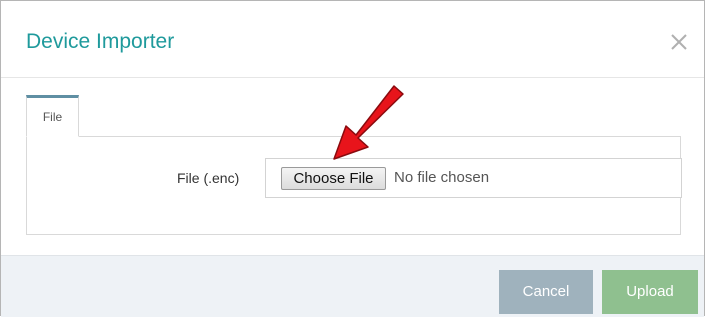 The image size is (707, 317). Describe the element at coordinates (100, 41) in the screenshot. I see `dialog-title: Device Importer` at that location.